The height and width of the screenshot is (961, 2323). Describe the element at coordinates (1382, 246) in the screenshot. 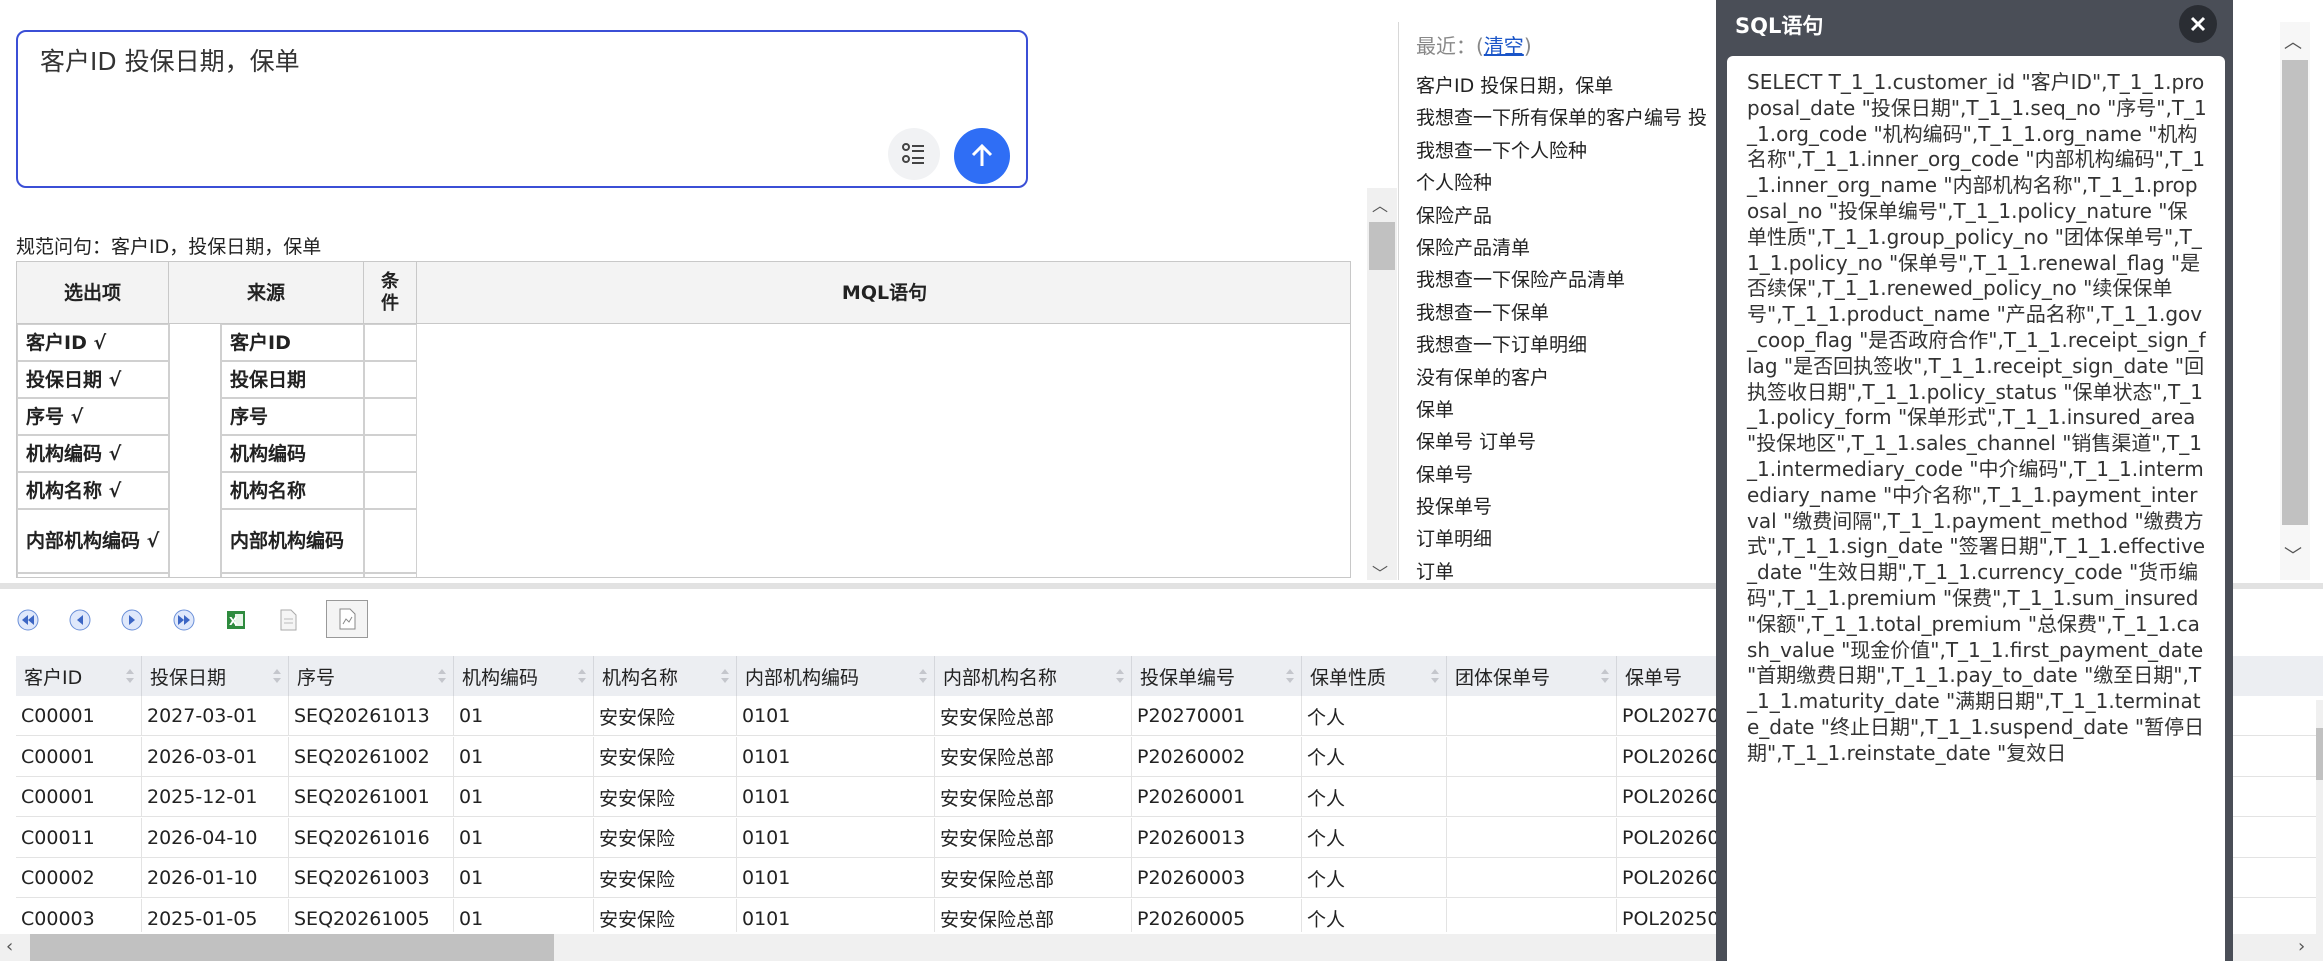

I see `mql-scroll-thumb` at that location.